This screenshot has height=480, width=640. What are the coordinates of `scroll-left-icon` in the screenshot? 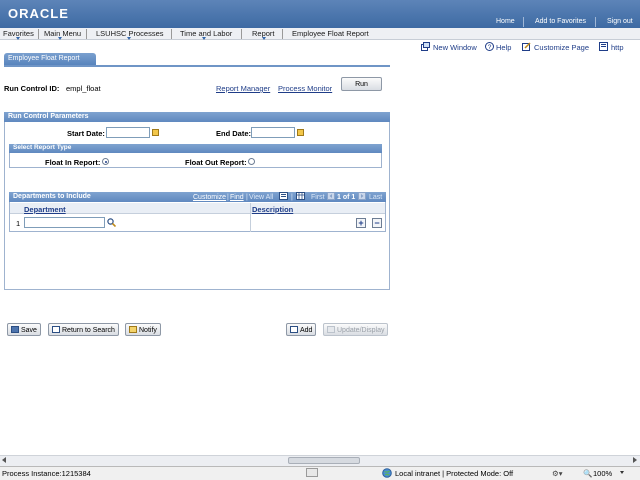 It's located at (4, 460).